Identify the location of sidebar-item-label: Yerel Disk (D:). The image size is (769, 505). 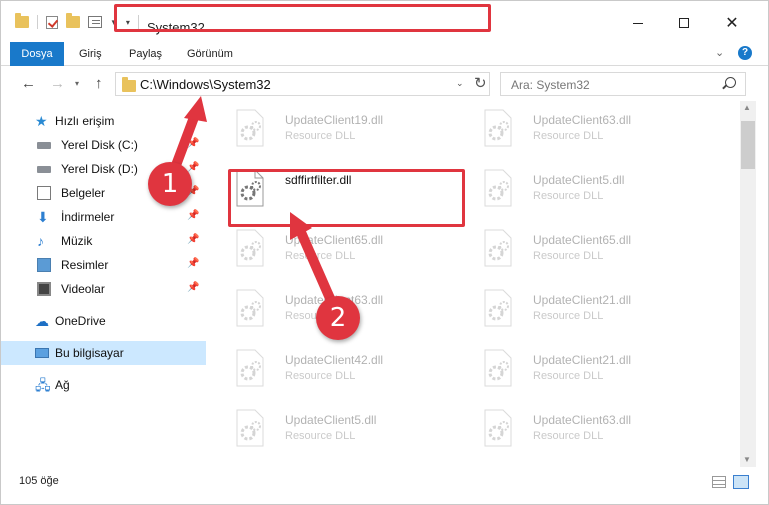
(99, 169).